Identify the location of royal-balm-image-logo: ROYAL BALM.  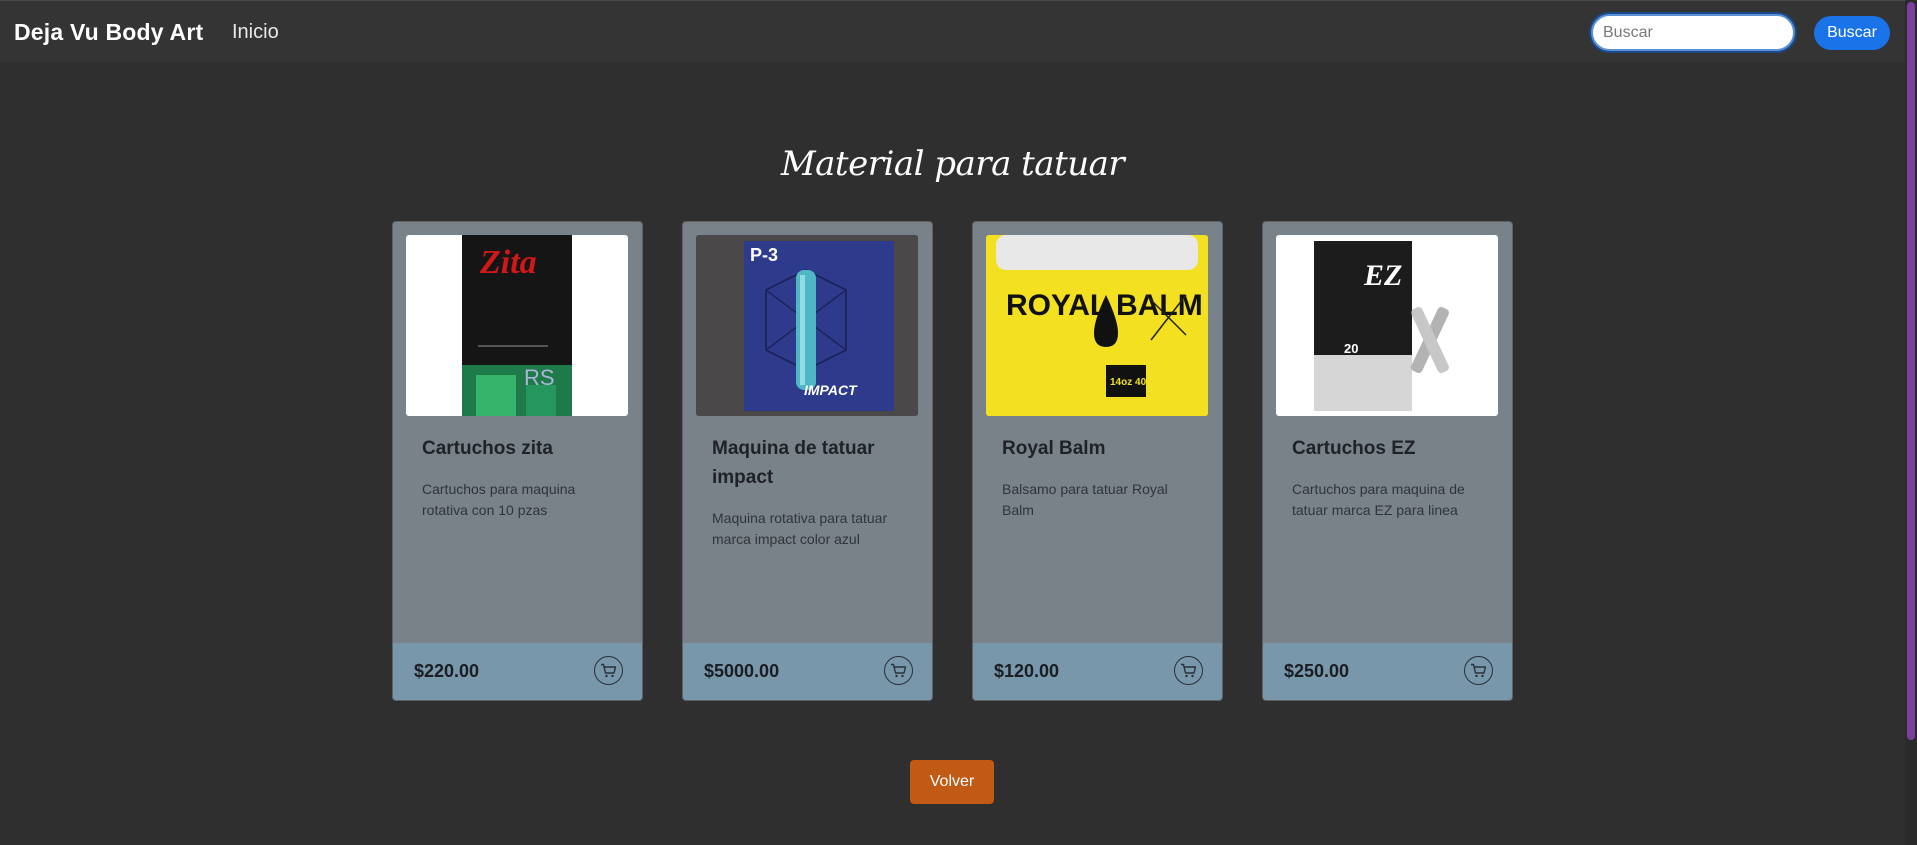
(1104, 305).